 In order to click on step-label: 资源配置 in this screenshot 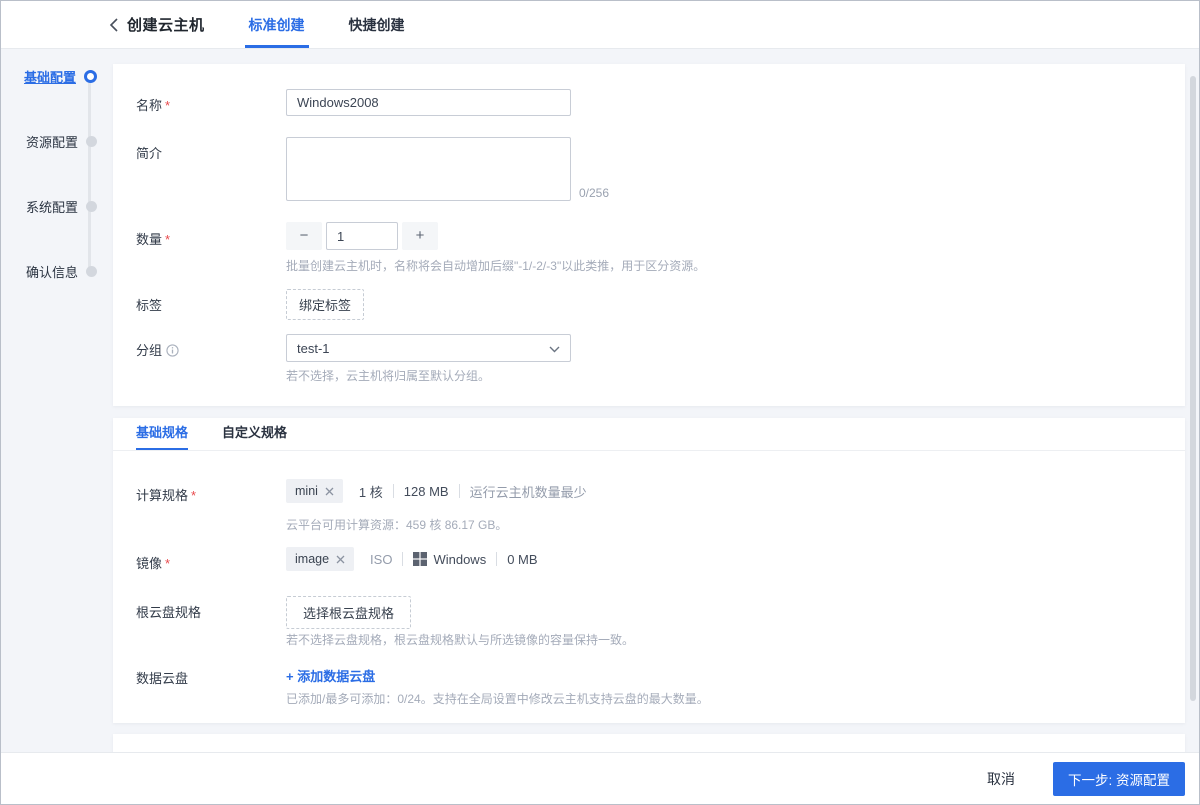, I will do `click(51, 142)`.